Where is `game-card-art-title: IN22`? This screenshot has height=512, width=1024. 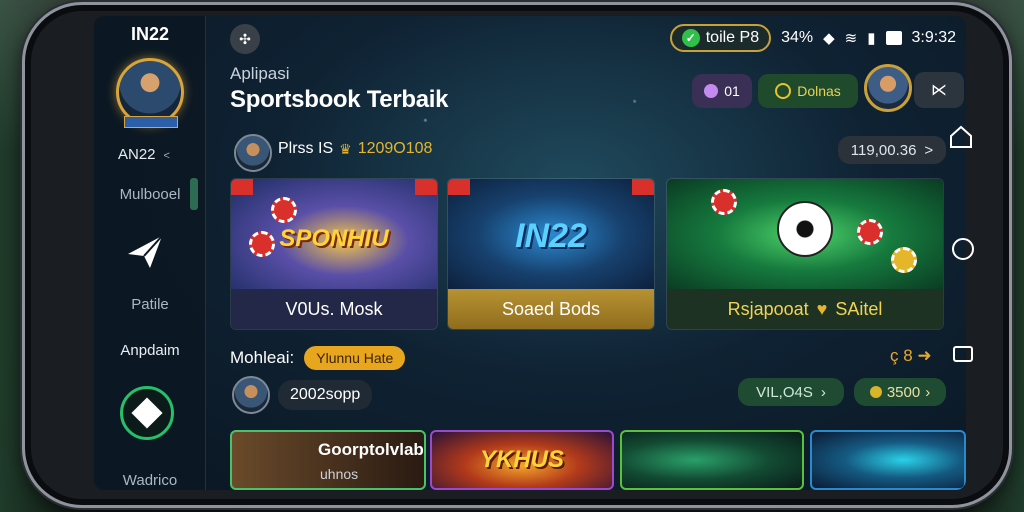
game-card-art-title: IN22 is located at coordinates (551, 236).